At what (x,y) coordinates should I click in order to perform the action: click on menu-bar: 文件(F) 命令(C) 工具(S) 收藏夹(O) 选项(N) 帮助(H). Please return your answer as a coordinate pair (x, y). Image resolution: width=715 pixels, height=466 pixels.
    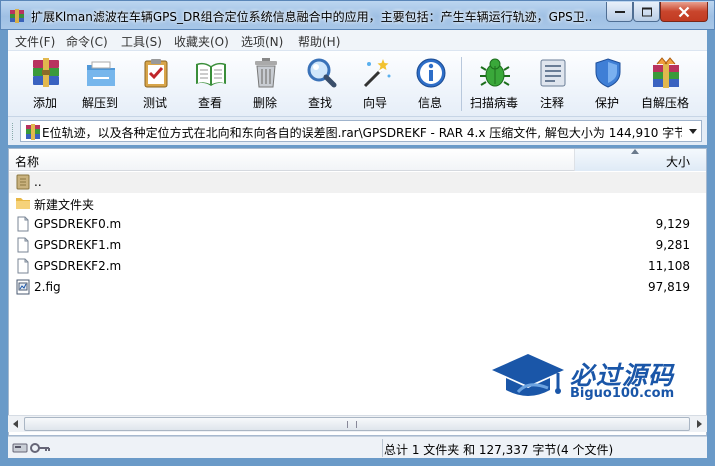
    Looking at the image, I should click on (357, 40).